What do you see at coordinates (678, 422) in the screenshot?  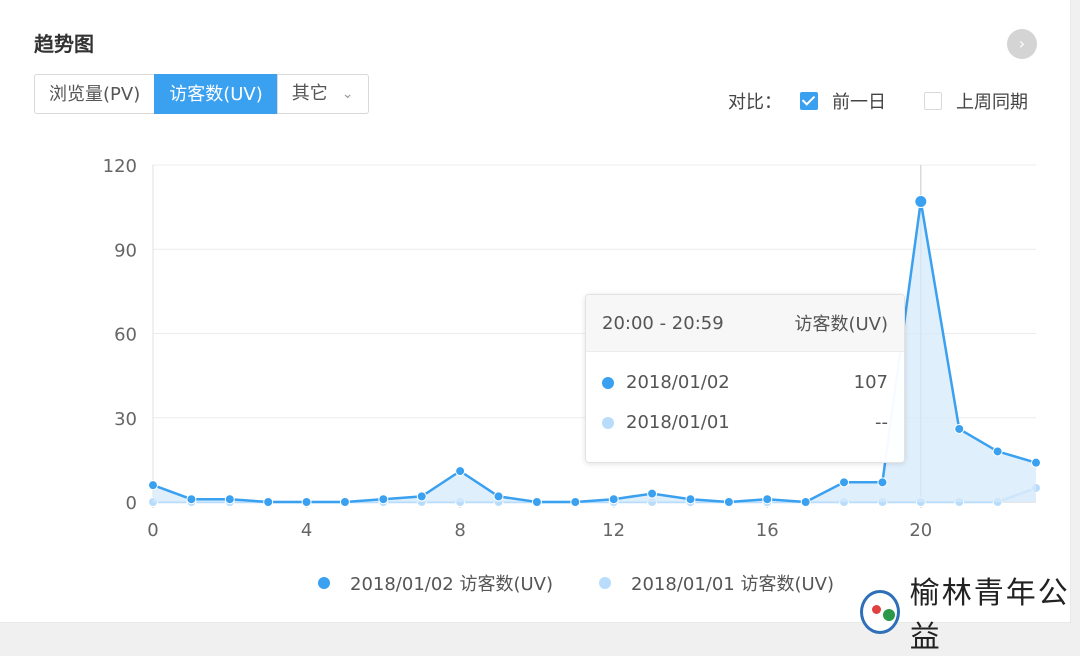 I see `tooltip-row-label: 2018/01/01` at bounding box center [678, 422].